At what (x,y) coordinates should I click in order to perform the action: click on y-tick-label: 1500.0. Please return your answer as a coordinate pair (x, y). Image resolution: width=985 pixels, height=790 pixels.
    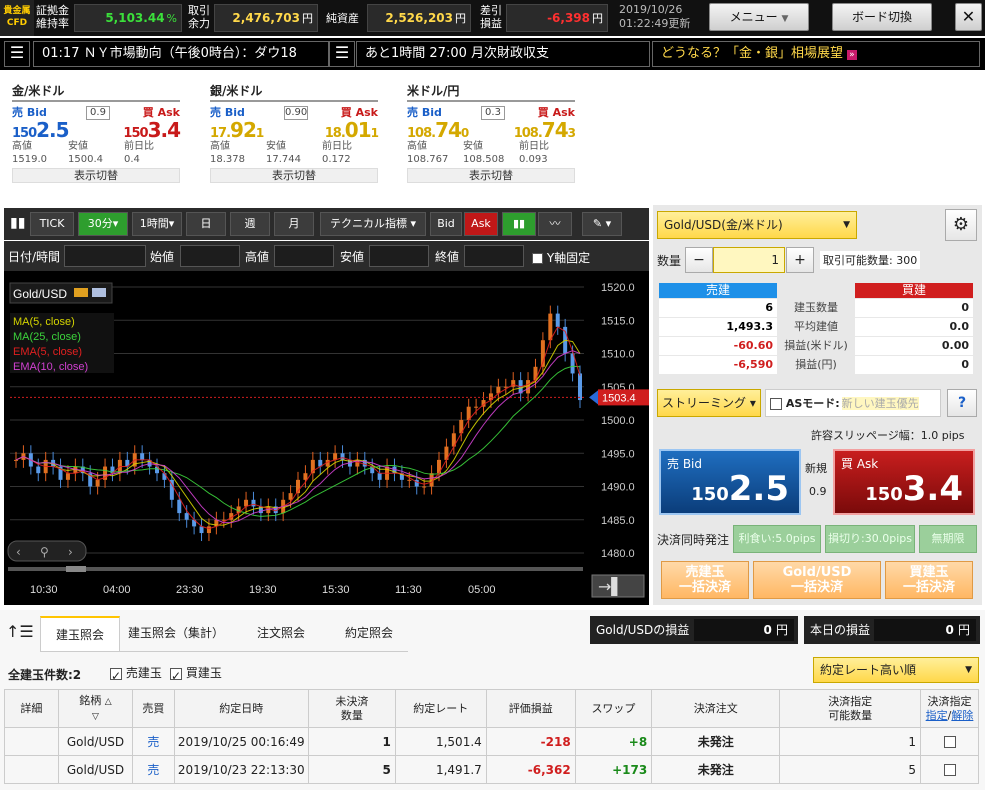
    Looking at the image, I should click on (618, 421).